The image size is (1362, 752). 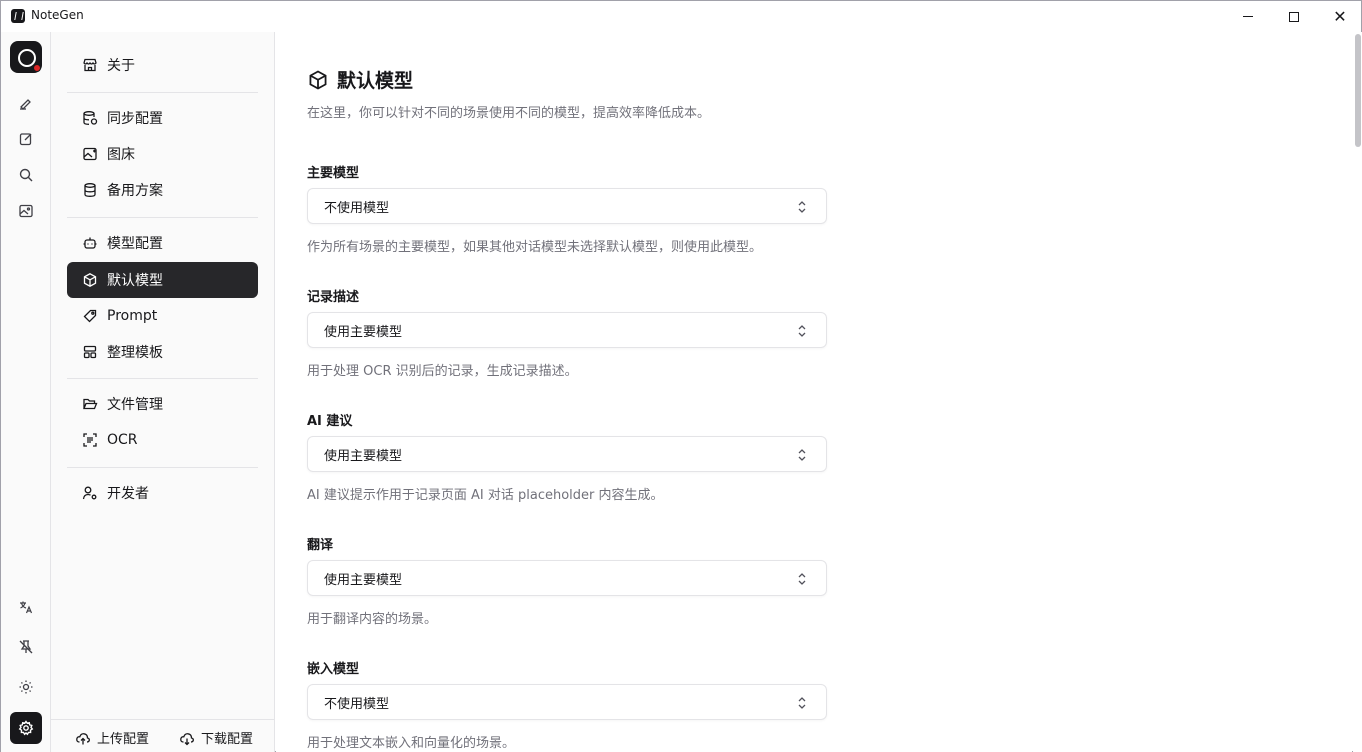 What do you see at coordinates (1357, 392) in the screenshot?
I see `scrollbar` at bounding box center [1357, 392].